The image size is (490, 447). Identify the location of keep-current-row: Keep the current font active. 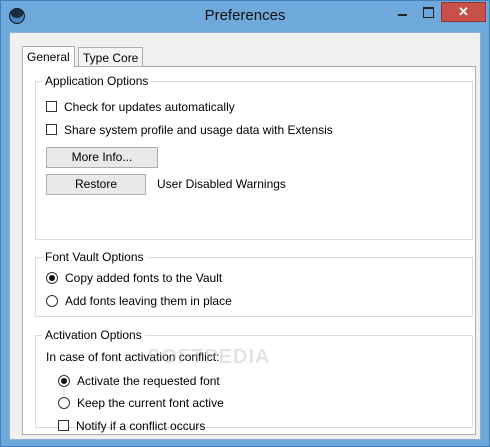
(141, 403).